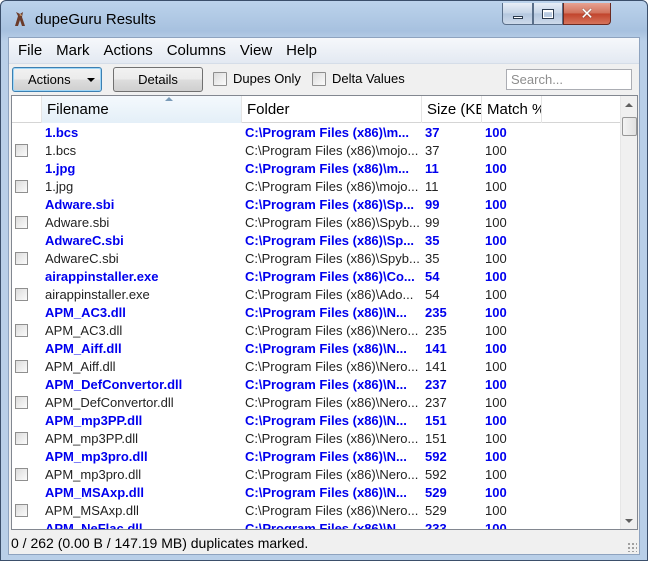 The width and height of the screenshot is (648, 561). Describe the element at coordinates (142, 109) in the screenshot. I see `column-header-filename: Filename` at that location.